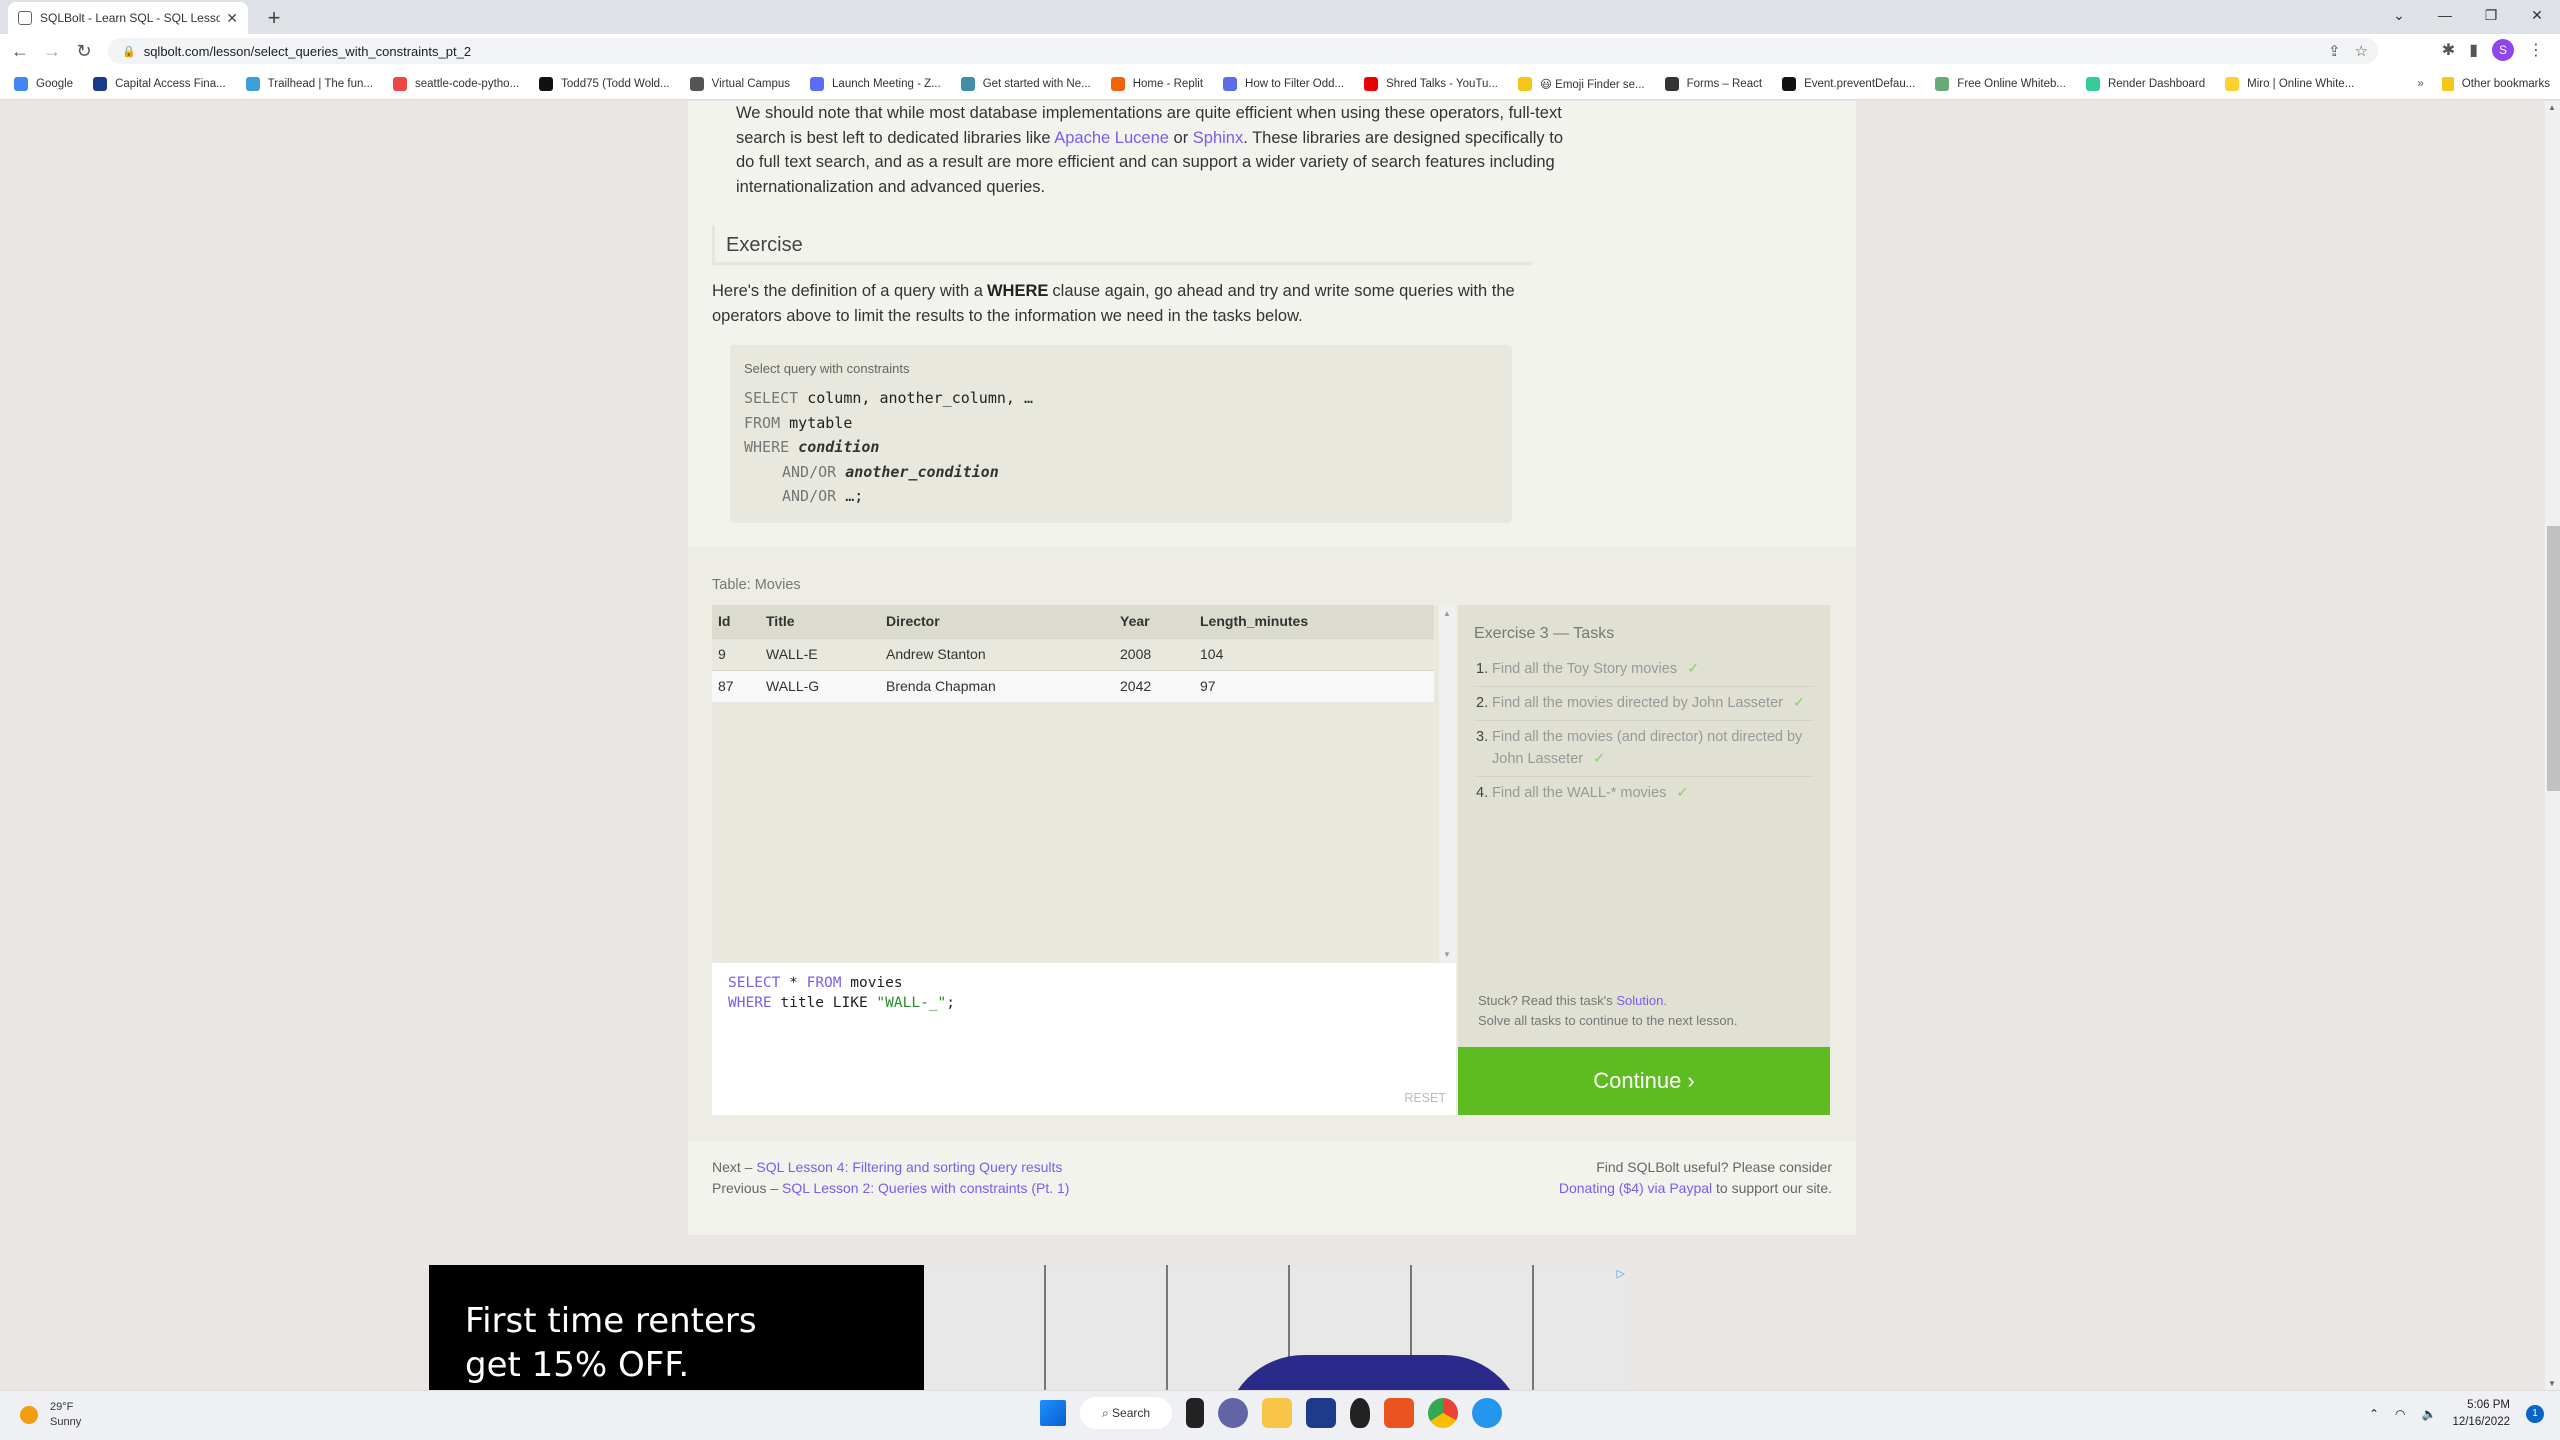 This screenshot has width=2560, height=1440. What do you see at coordinates (2491, 15) in the screenshot?
I see `restore-button: ❐` at bounding box center [2491, 15].